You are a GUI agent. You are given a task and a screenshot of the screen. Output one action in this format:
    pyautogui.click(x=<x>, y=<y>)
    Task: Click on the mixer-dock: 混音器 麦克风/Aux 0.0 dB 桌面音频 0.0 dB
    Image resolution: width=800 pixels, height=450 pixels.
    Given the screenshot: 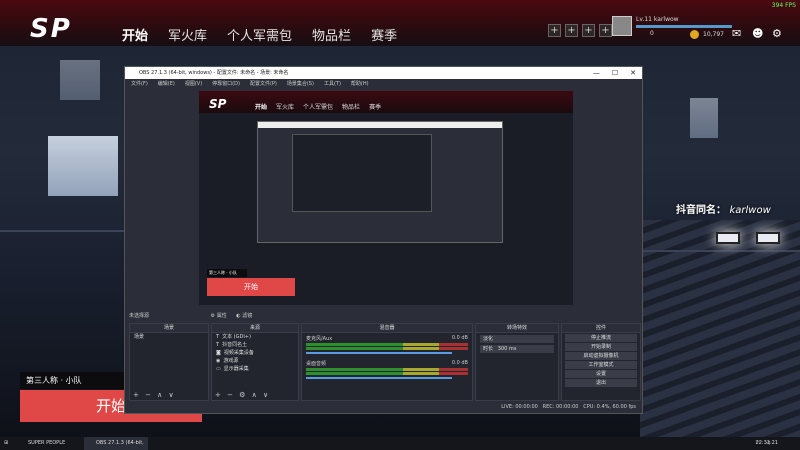 What is the action you would take?
    pyautogui.click(x=387, y=362)
    